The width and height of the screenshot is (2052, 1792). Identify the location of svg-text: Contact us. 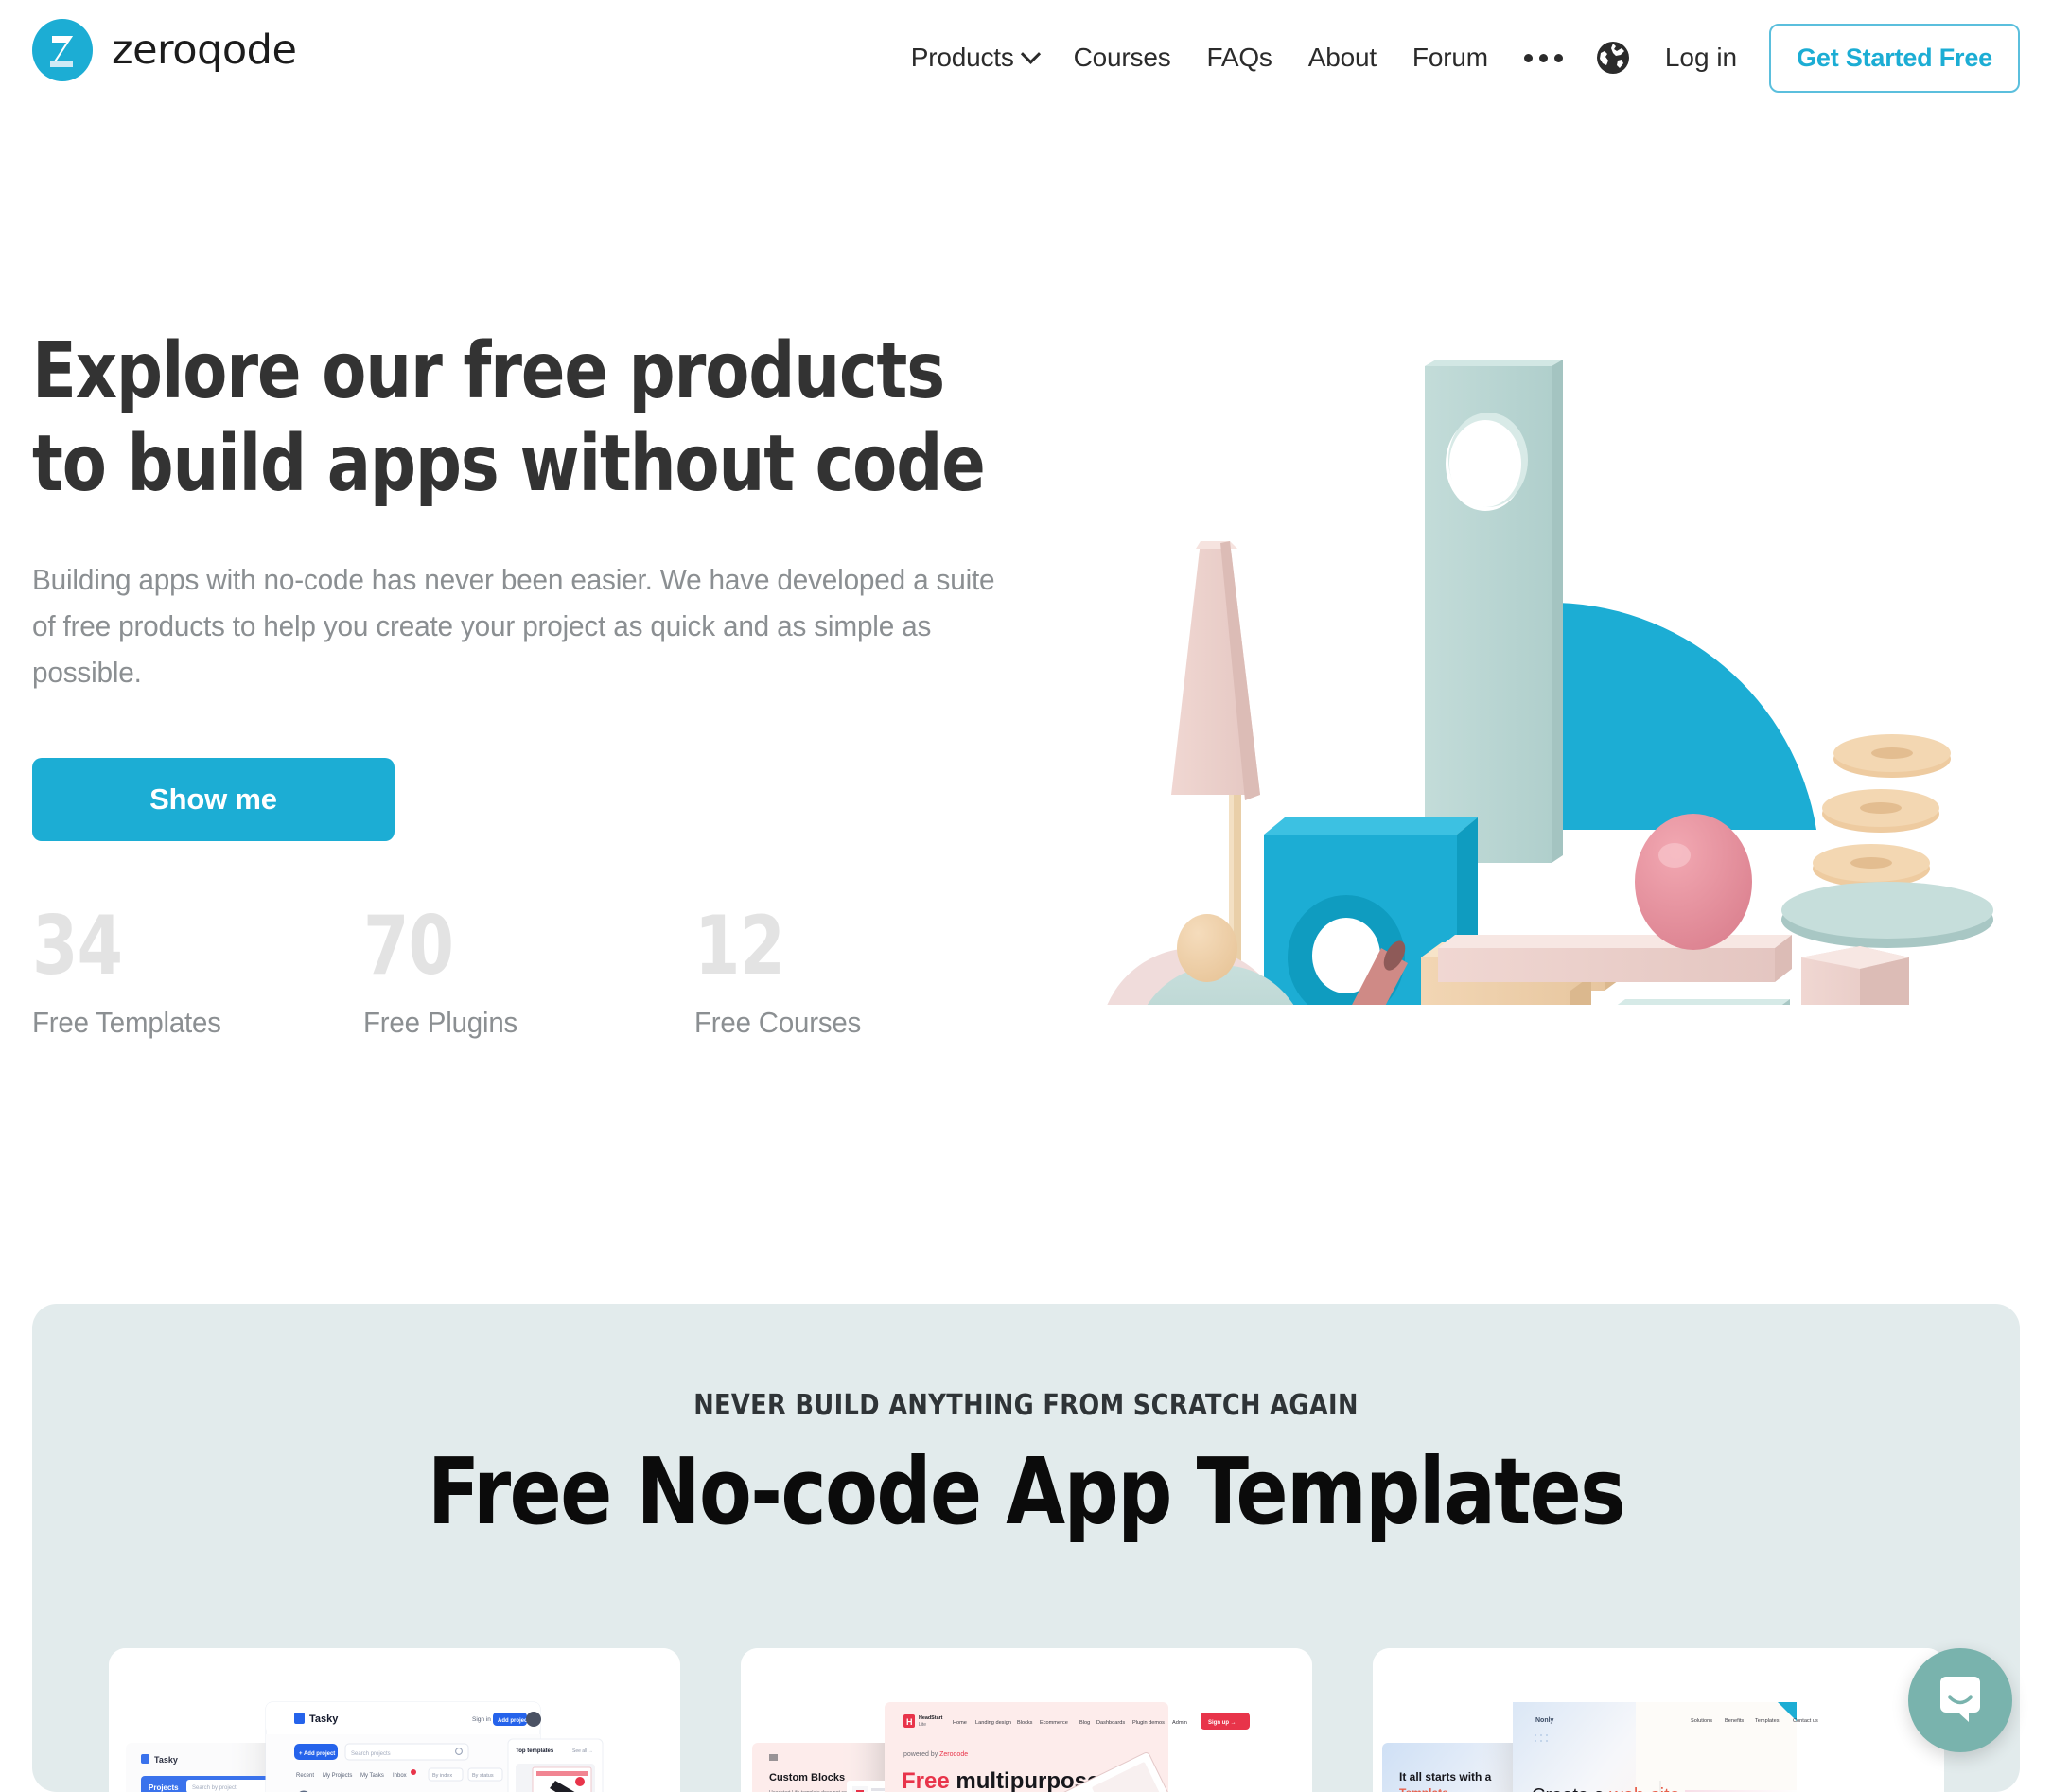
(1805, 1721).